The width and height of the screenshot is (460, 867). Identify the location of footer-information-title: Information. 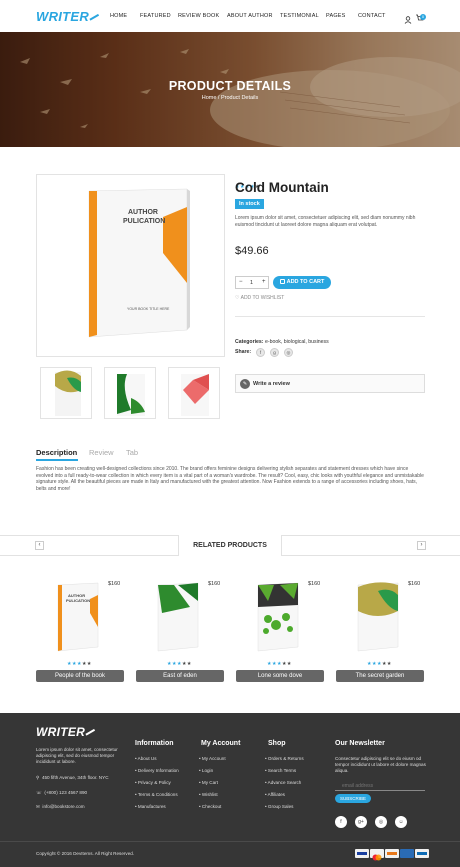
(154, 743).